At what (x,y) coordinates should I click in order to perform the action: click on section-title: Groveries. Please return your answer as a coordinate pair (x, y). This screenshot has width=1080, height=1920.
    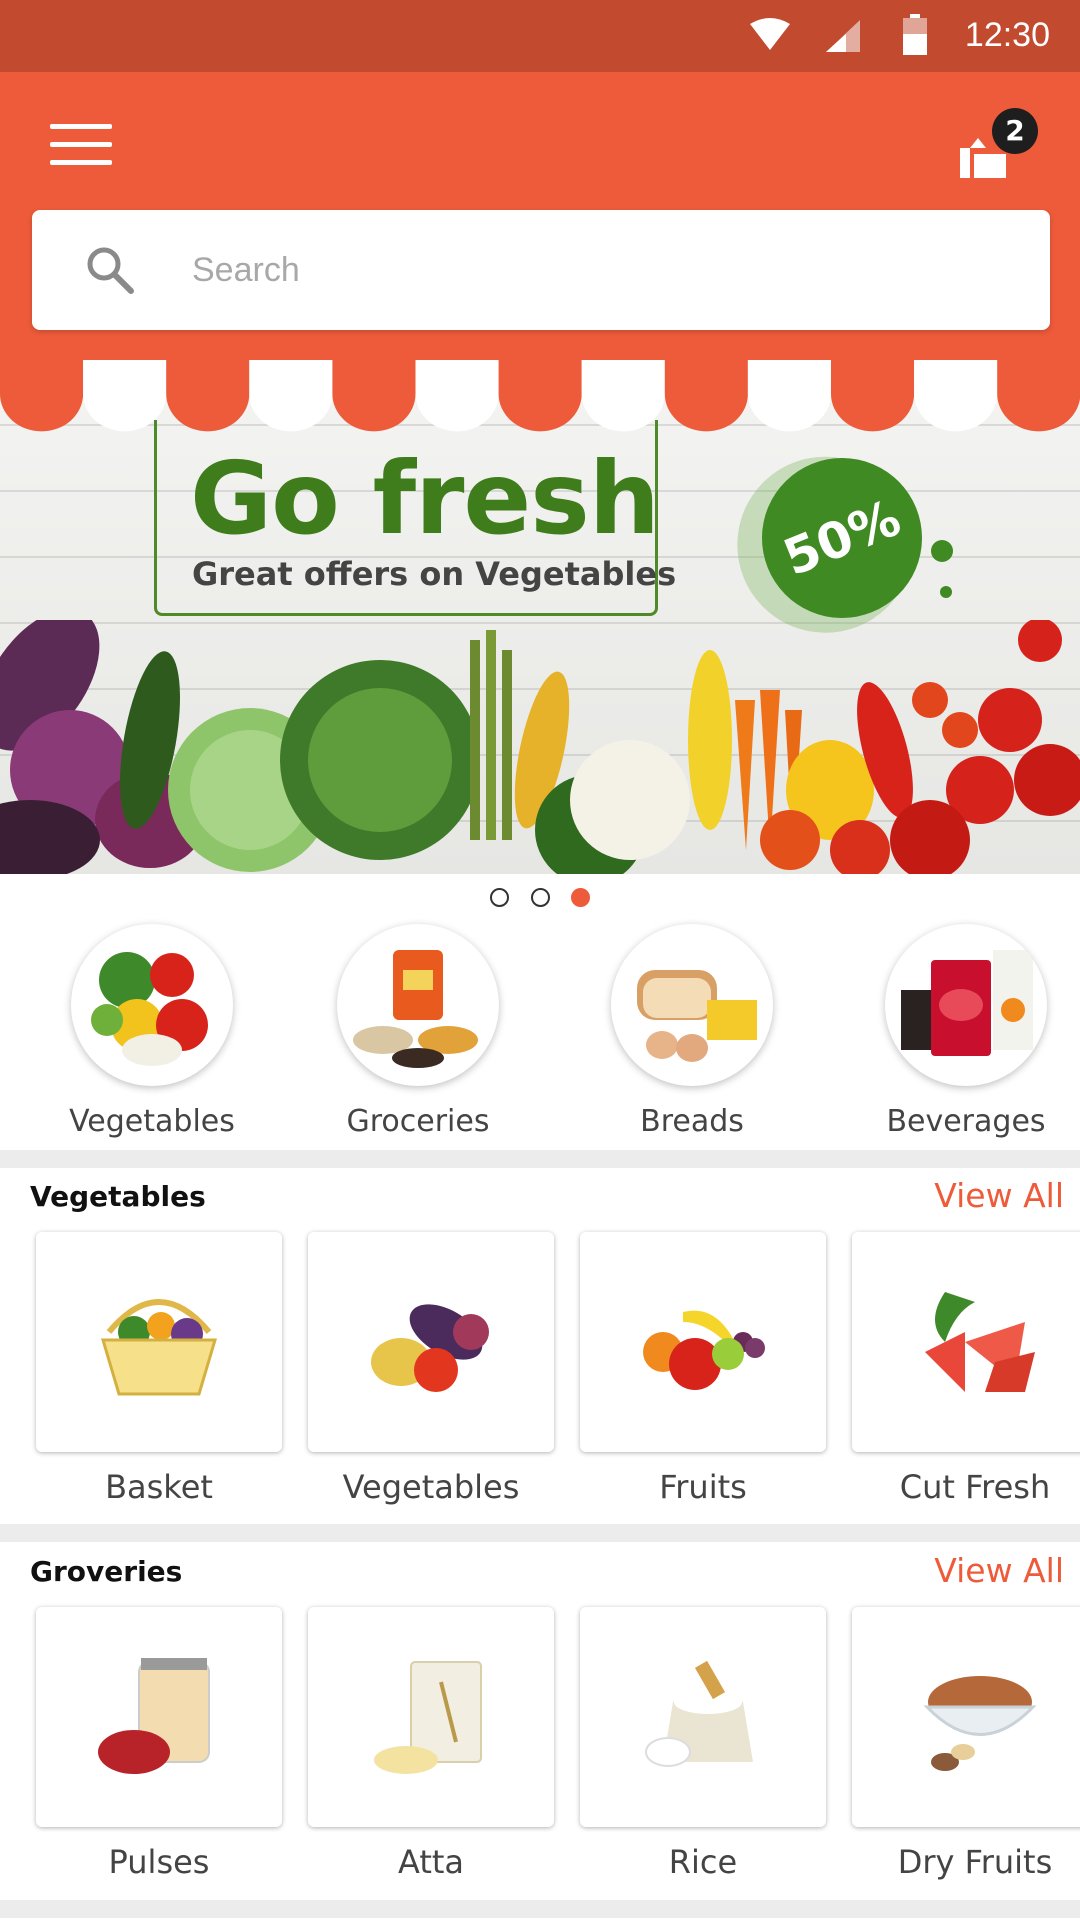
    Looking at the image, I should click on (106, 1571).